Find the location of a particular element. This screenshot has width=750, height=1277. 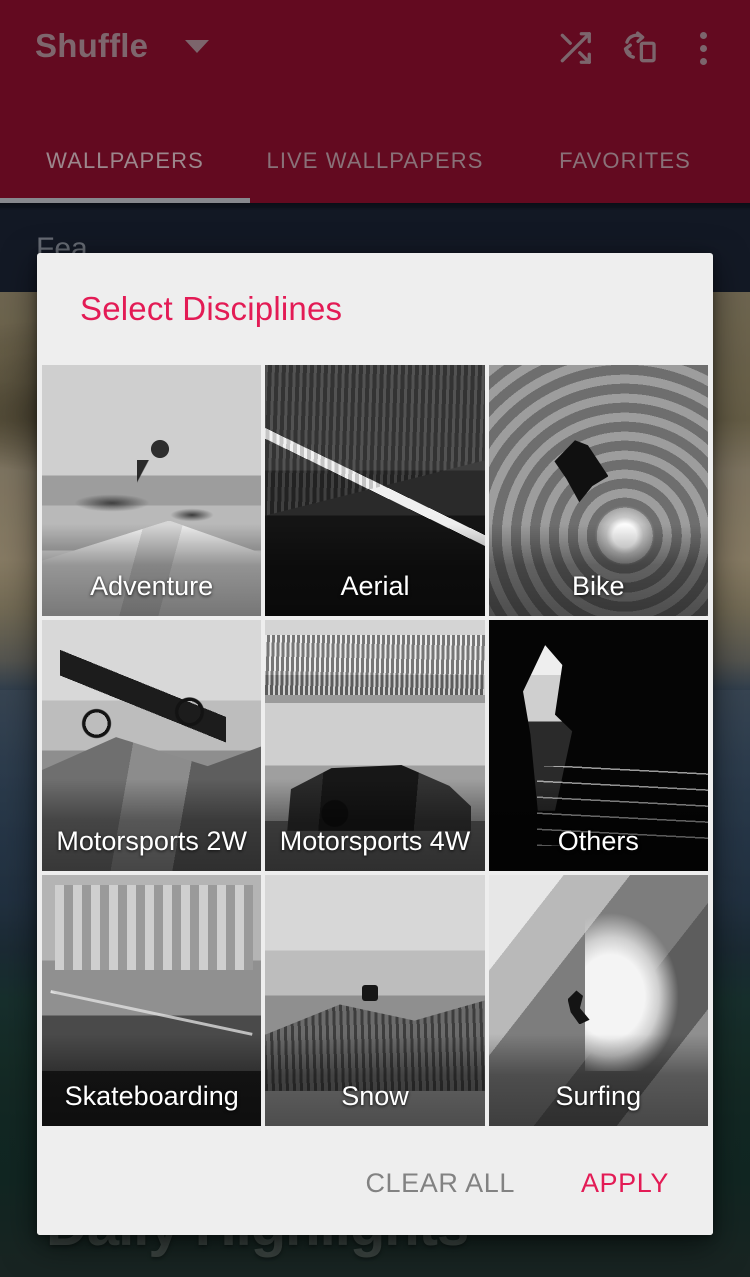

discipline-tile-others: Others is located at coordinates (598, 745).